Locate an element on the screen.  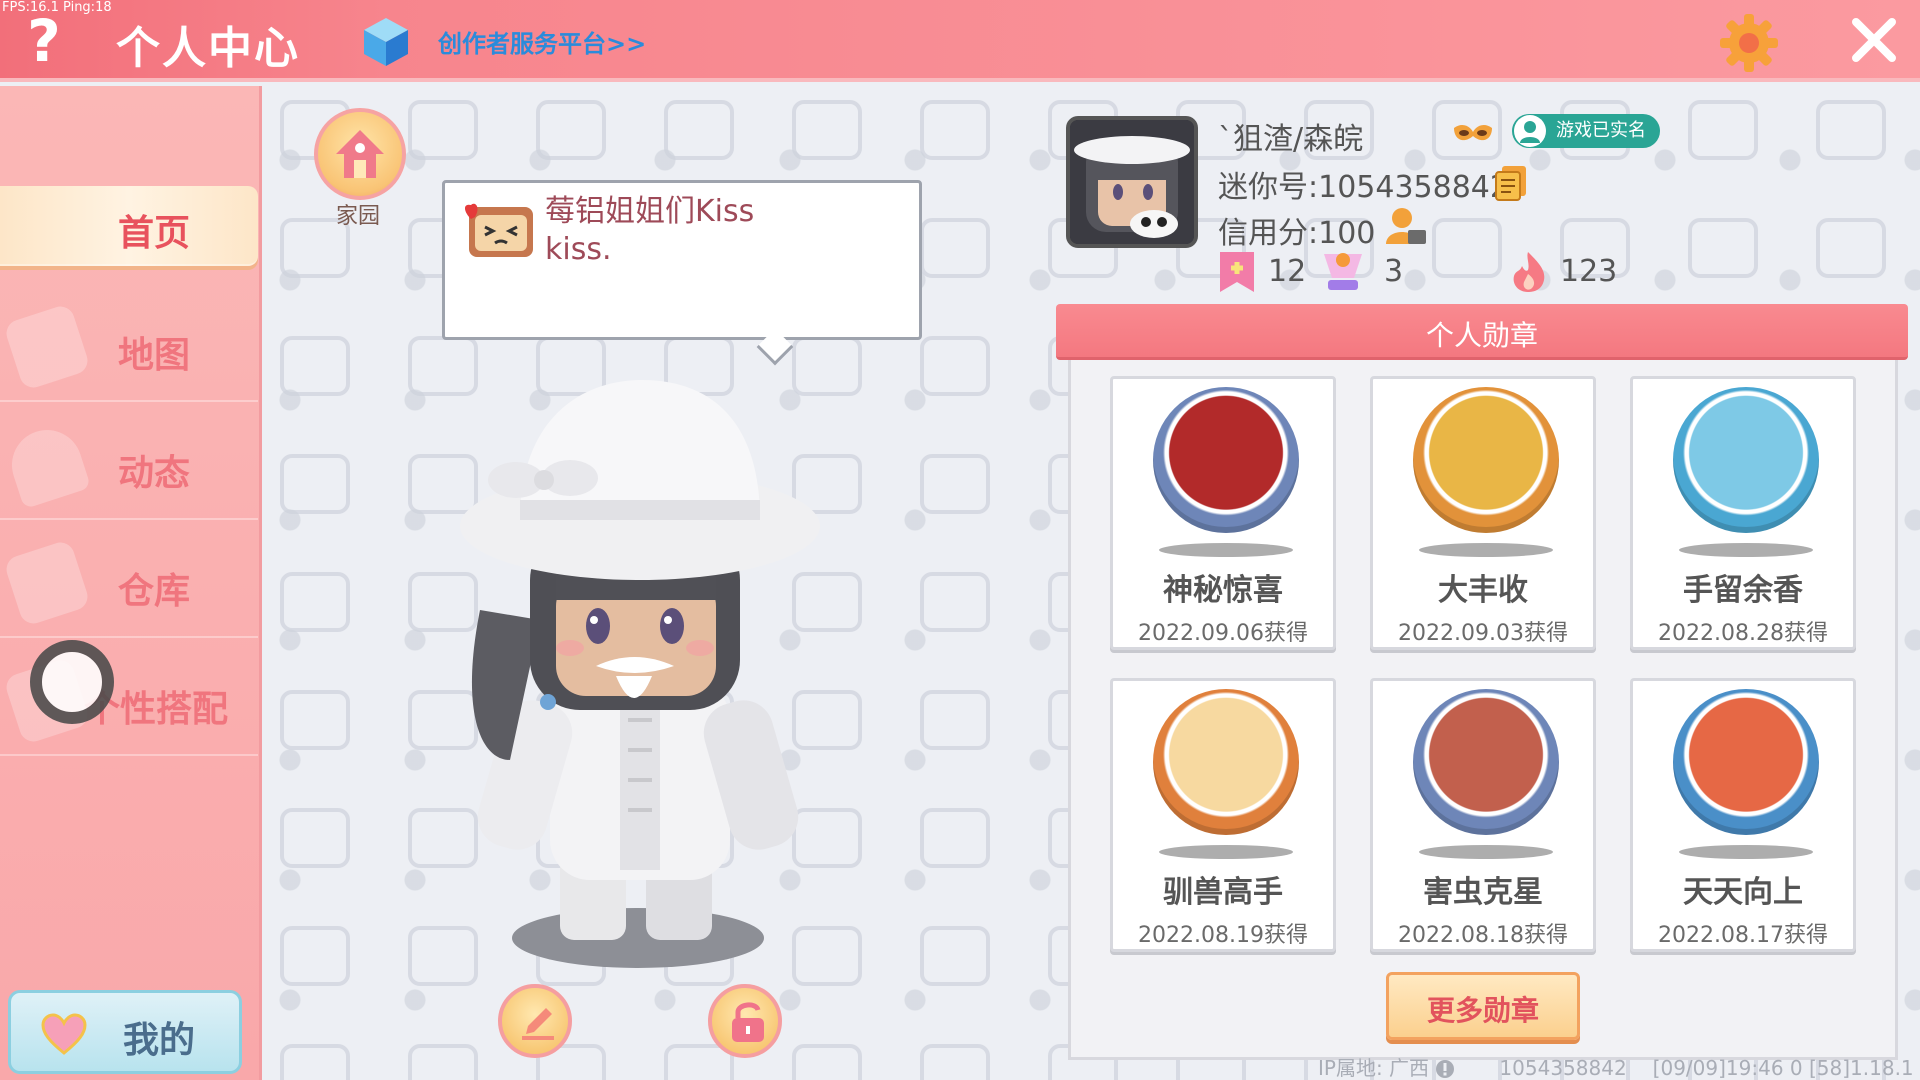
ip-location: IP属地: 广西 is located at coordinates (1374, 1068).